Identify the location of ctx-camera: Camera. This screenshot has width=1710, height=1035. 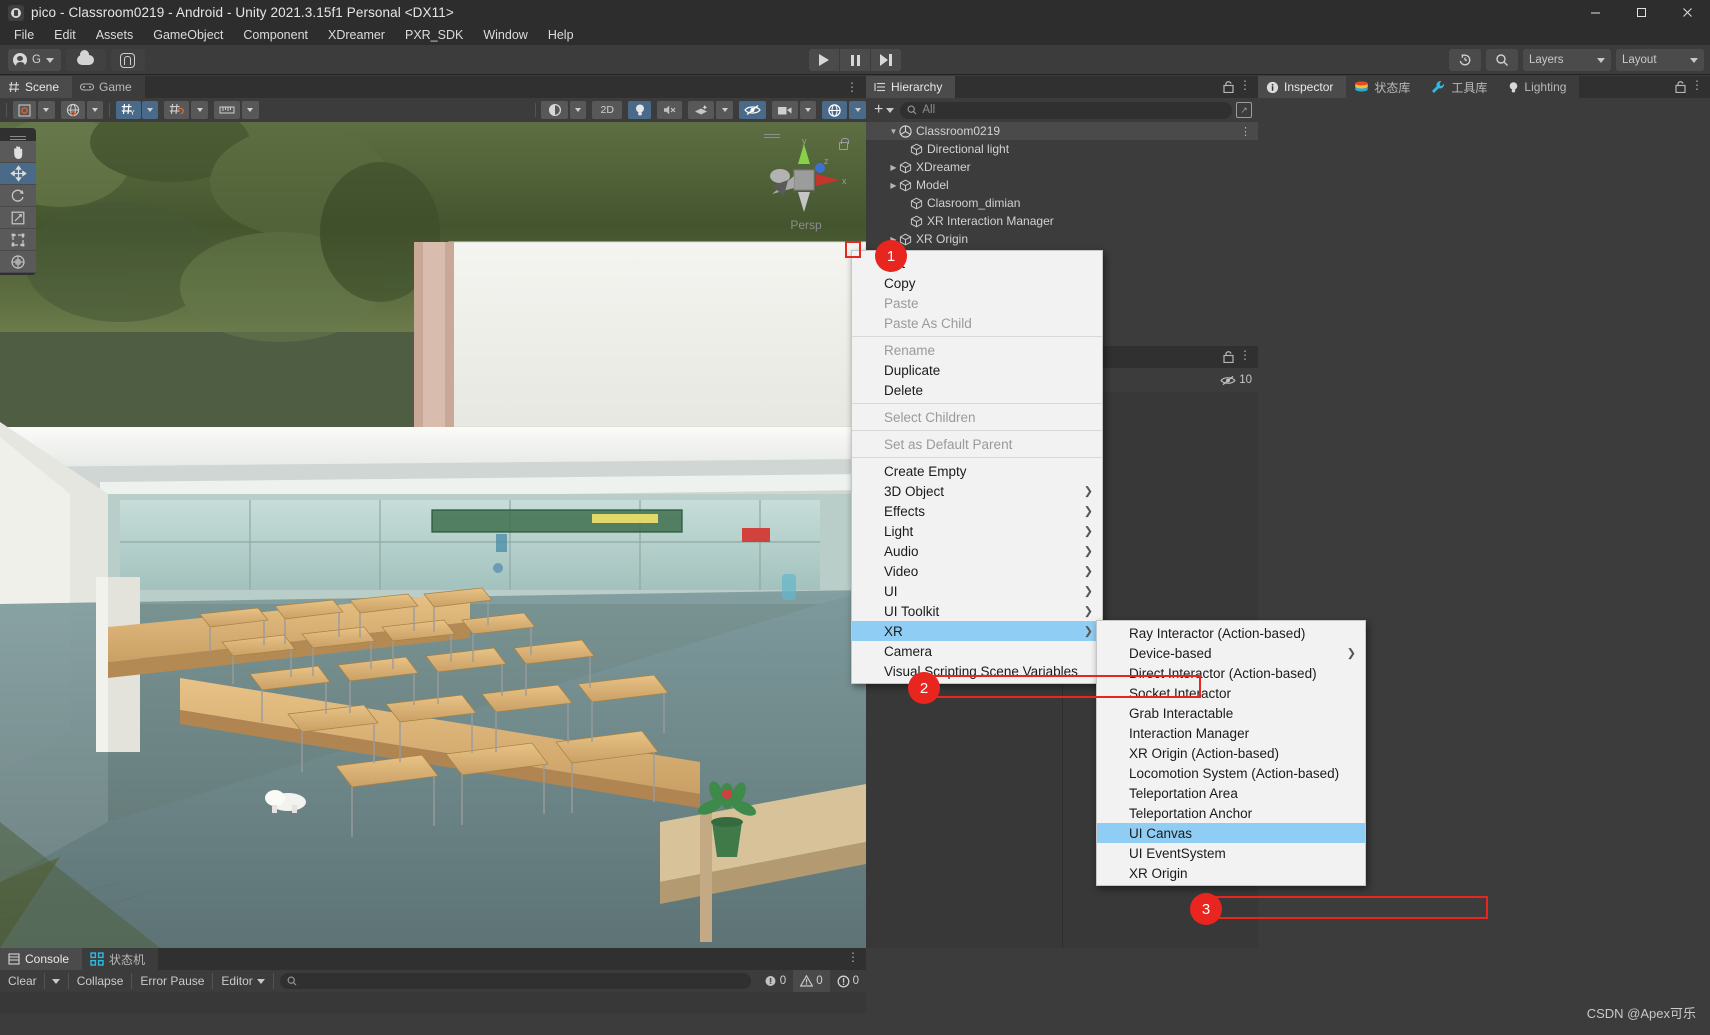
(977, 651).